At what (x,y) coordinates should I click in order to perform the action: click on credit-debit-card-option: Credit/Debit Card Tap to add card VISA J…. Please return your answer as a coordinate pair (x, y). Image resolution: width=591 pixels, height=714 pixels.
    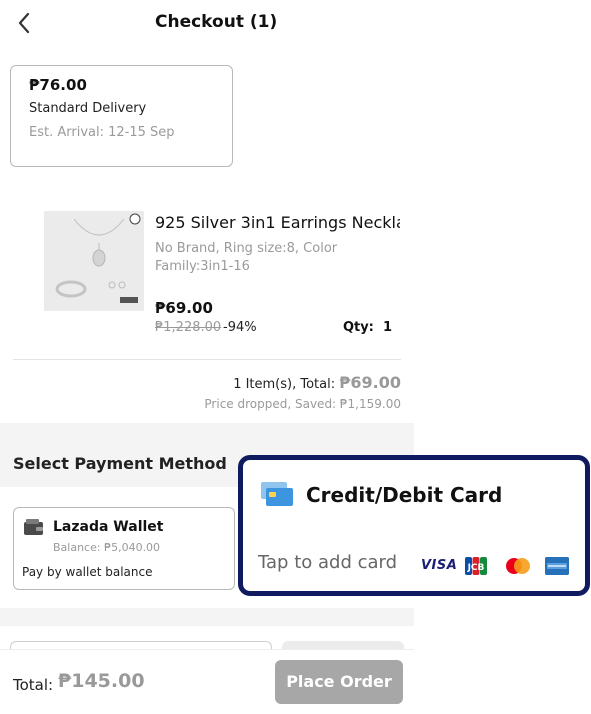
    Looking at the image, I should click on (414, 525).